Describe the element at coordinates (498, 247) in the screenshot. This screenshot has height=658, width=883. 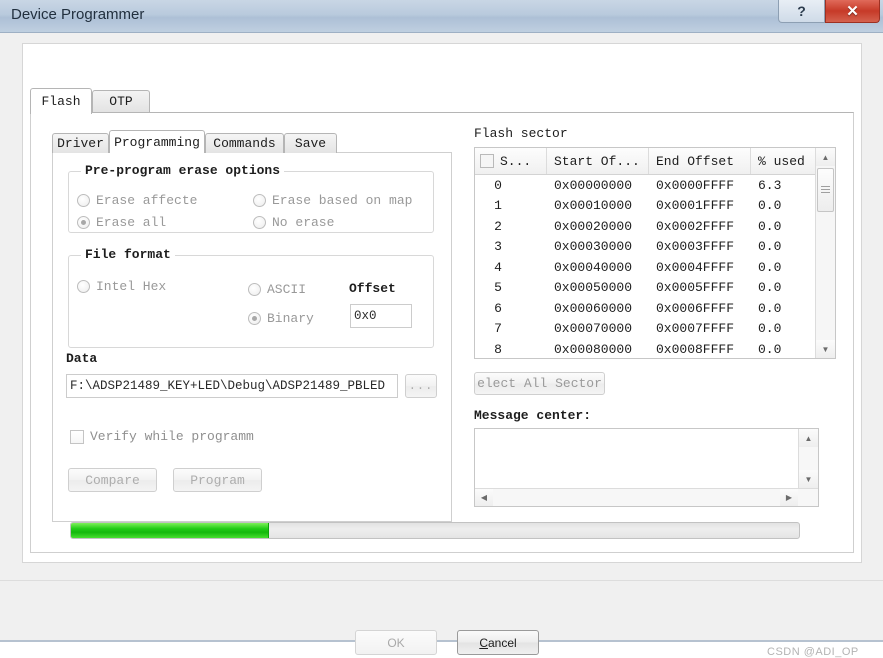
I see `cell-sector: 3` at that location.